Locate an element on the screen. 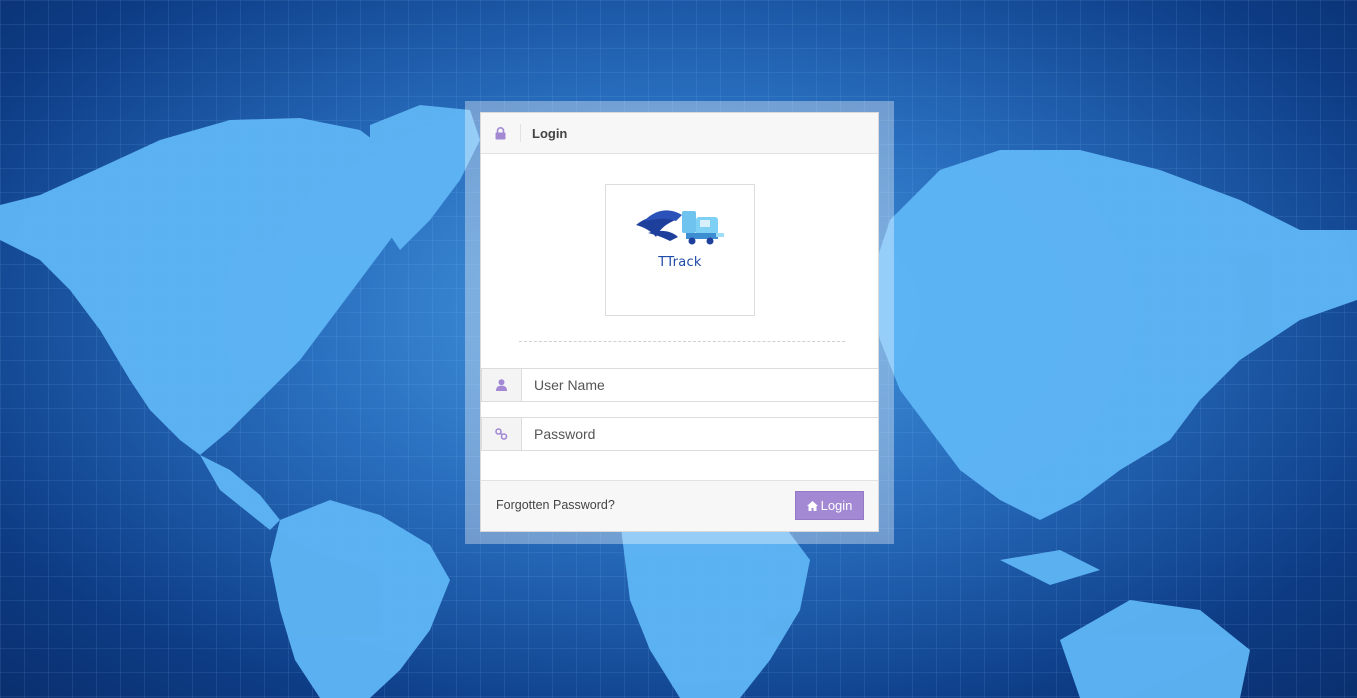 Image resolution: width=1357 pixels, height=698 pixels. password-field-group is located at coordinates (680, 434).